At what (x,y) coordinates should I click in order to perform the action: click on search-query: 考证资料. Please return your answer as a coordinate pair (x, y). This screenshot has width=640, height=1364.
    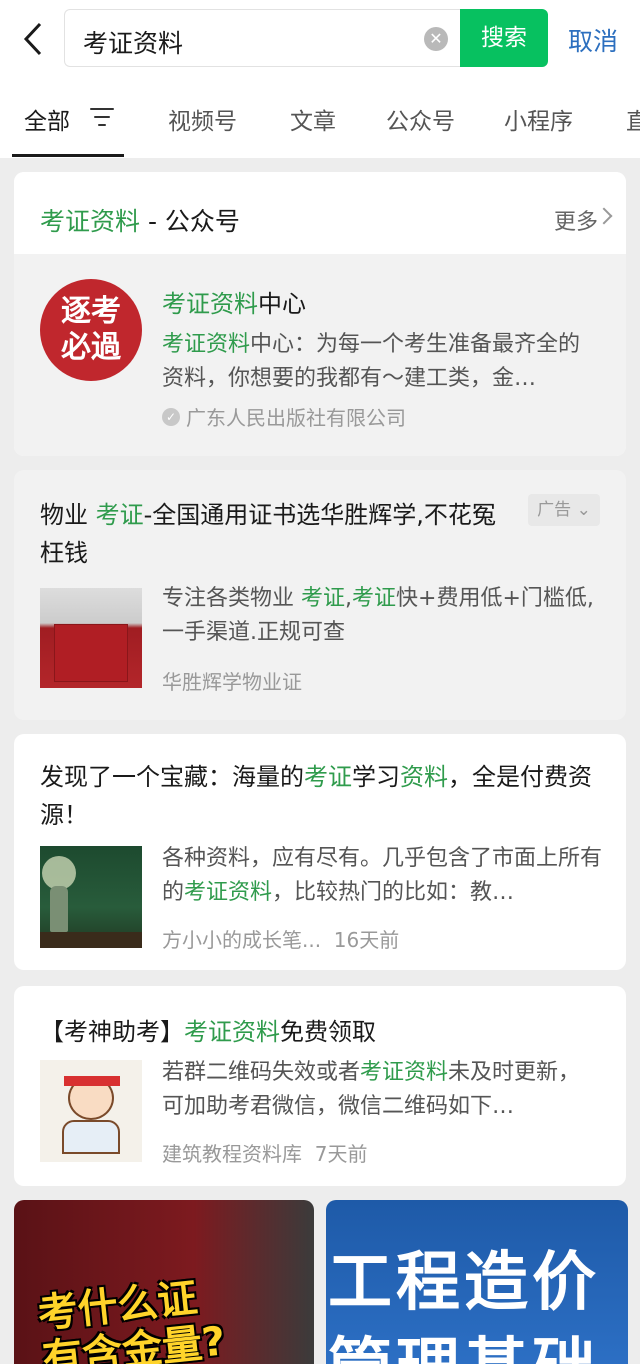
    Looking at the image, I should click on (133, 42).